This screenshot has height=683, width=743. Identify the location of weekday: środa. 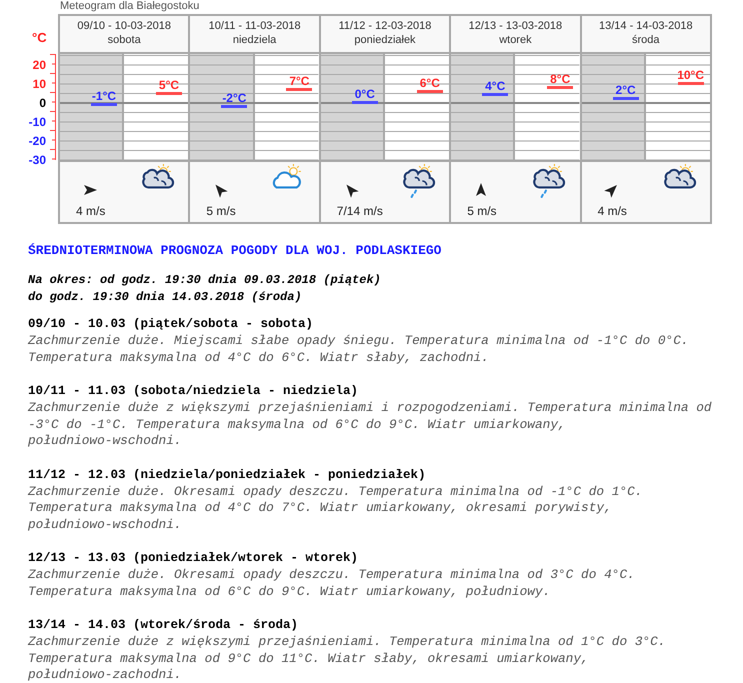
(646, 40).